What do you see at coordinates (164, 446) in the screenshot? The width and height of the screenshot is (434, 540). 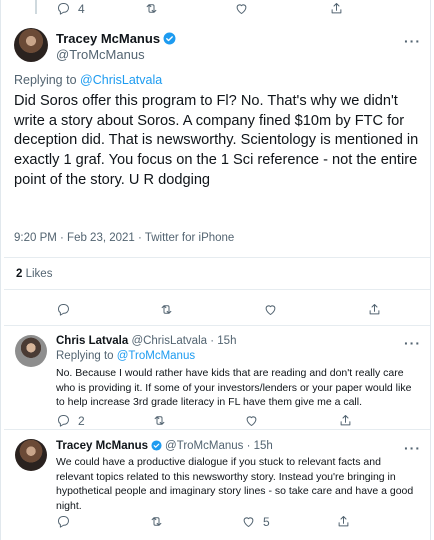 I see `reply-author-row: Tracey McManus @TroMcManus · 15h` at bounding box center [164, 446].